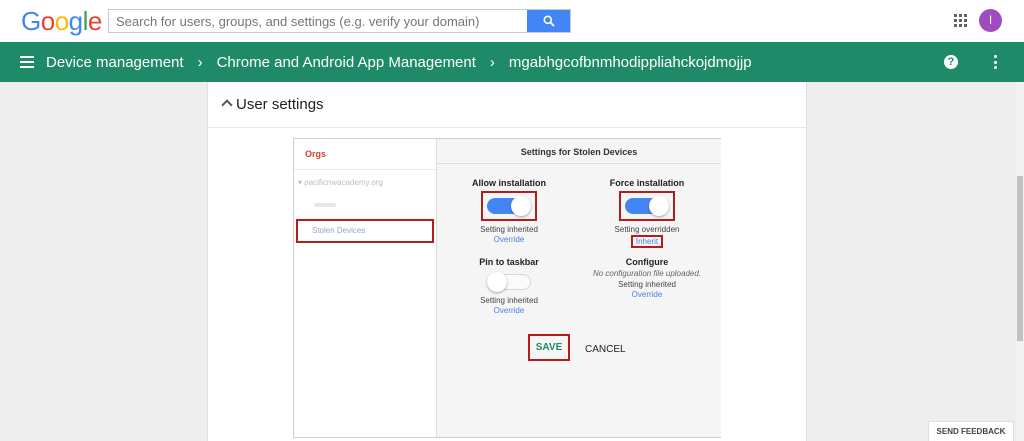 This screenshot has height=441, width=1024. Describe the element at coordinates (316, 154) in the screenshot. I see `orgs-title: Orgs` at that location.